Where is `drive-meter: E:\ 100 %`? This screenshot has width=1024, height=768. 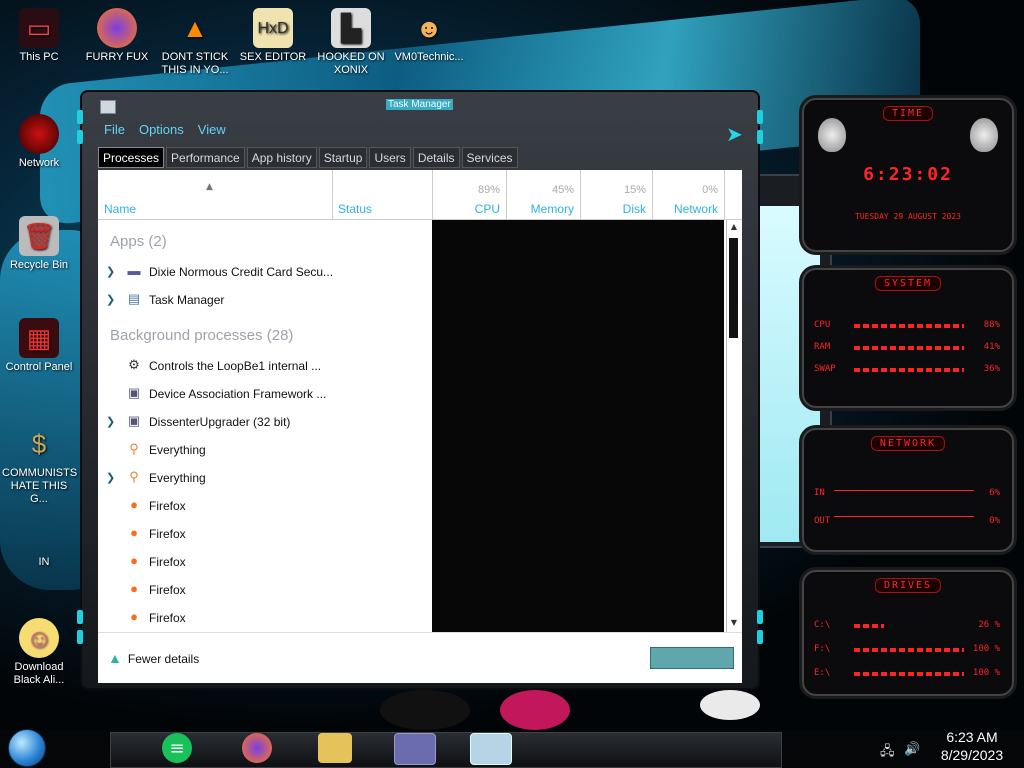
drive-meter: E:\ 100 % is located at coordinates (907, 674).